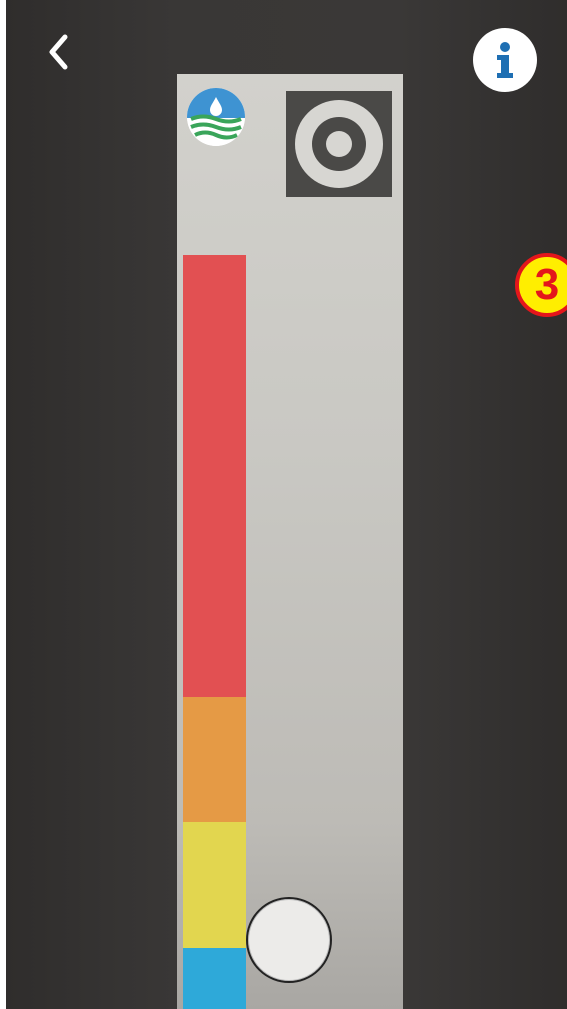 The height and width of the screenshot is (1009, 567). I want to click on back-button, so click(58, 52).